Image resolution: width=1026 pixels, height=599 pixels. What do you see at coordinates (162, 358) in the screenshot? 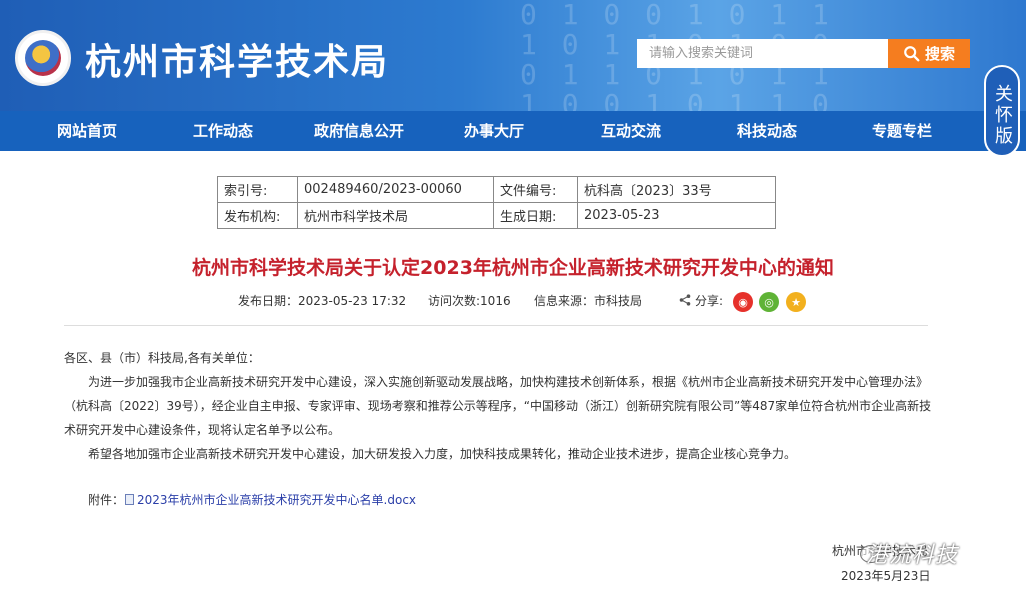
I see `salutation: 各区、县（市）科技局,各有关单位：` at bounding box center [162, 358].